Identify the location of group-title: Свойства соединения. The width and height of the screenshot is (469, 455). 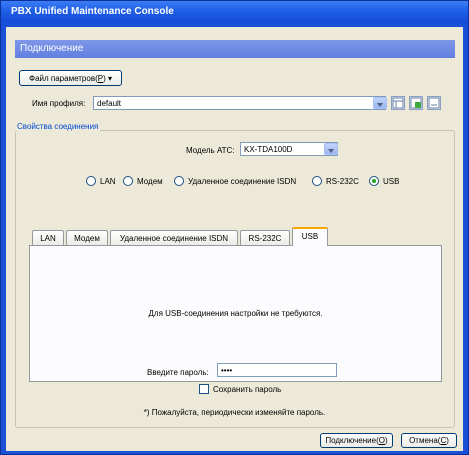
(58, 126).